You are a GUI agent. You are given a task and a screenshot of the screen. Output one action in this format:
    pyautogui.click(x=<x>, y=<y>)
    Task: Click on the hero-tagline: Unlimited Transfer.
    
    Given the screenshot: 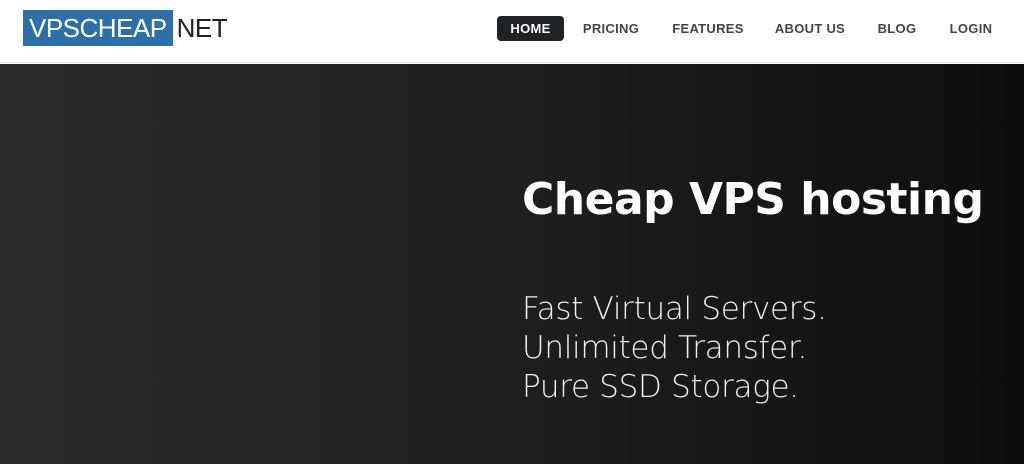 What is the action you would take?
    pyautogui.click(x=665, y=348)
    